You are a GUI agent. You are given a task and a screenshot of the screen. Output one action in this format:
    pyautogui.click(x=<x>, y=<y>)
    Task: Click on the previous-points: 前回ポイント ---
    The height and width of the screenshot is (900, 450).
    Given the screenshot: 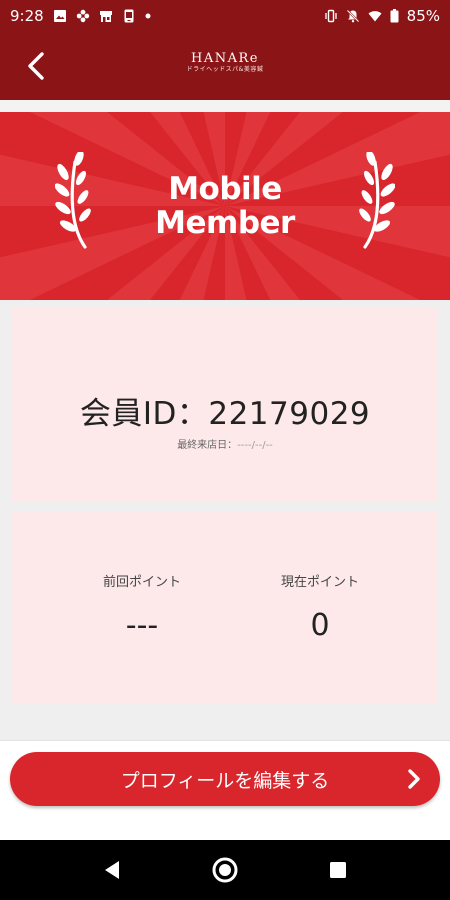 What is the action you would take?
    pyautogui.click(x=142, y=607)
    